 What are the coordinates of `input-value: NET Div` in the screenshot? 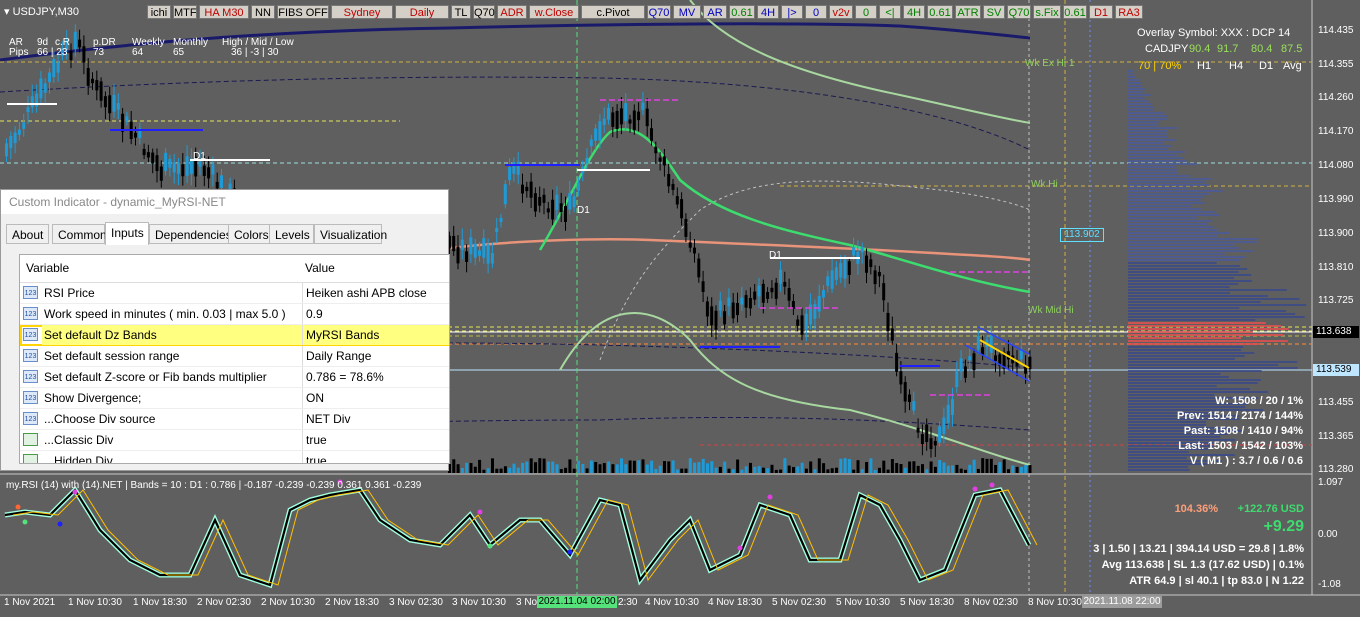 It's located at (375, 419).